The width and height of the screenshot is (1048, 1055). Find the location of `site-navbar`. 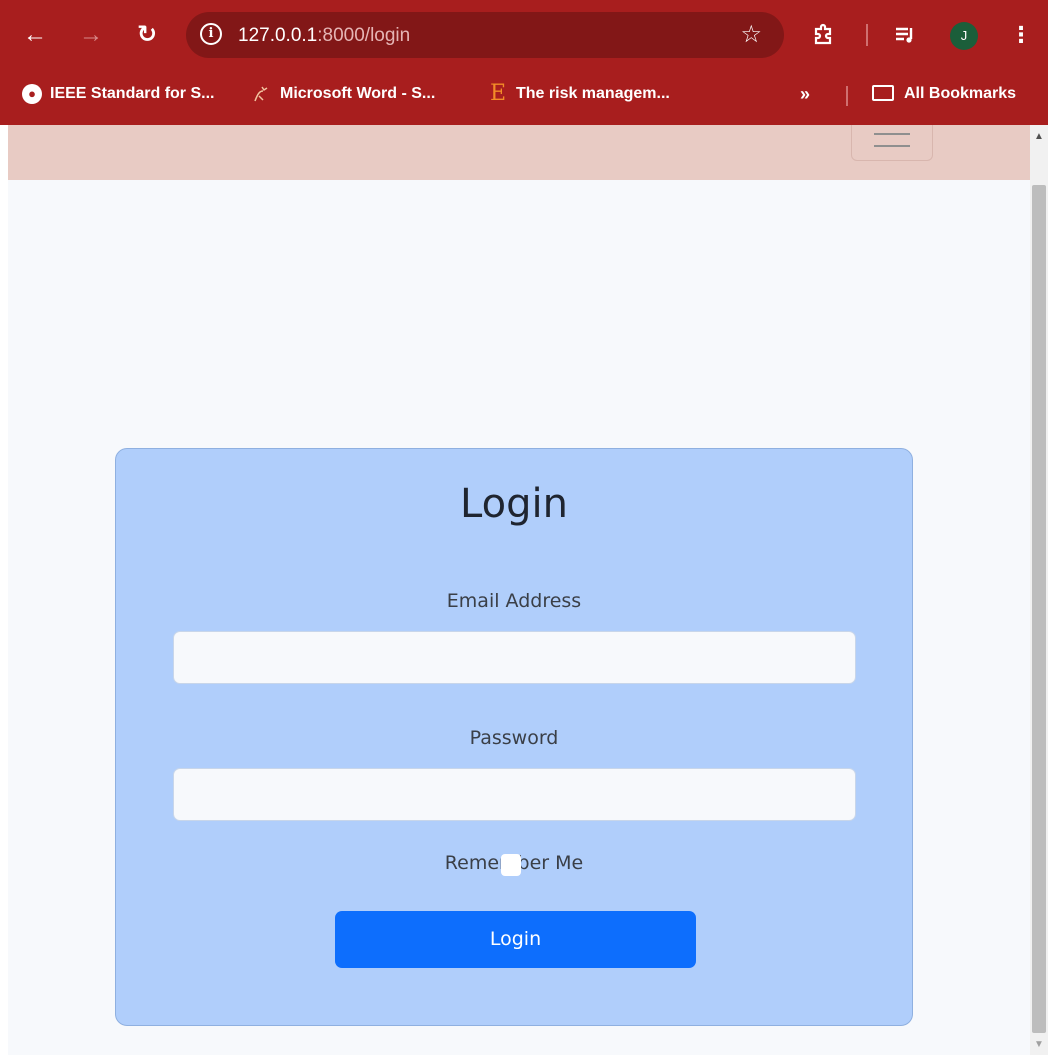

site-navbar is located at coordinates (519, 152).